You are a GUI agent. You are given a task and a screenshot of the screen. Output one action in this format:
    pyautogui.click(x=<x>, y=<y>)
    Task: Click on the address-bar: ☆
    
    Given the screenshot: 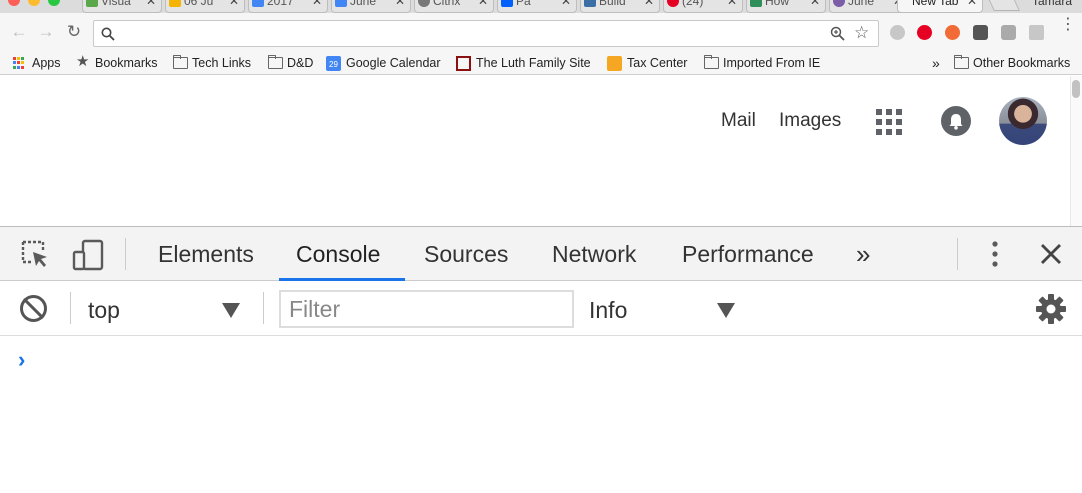 What is the action you would take?
    pyautogui.click(x=486, y=33)
    